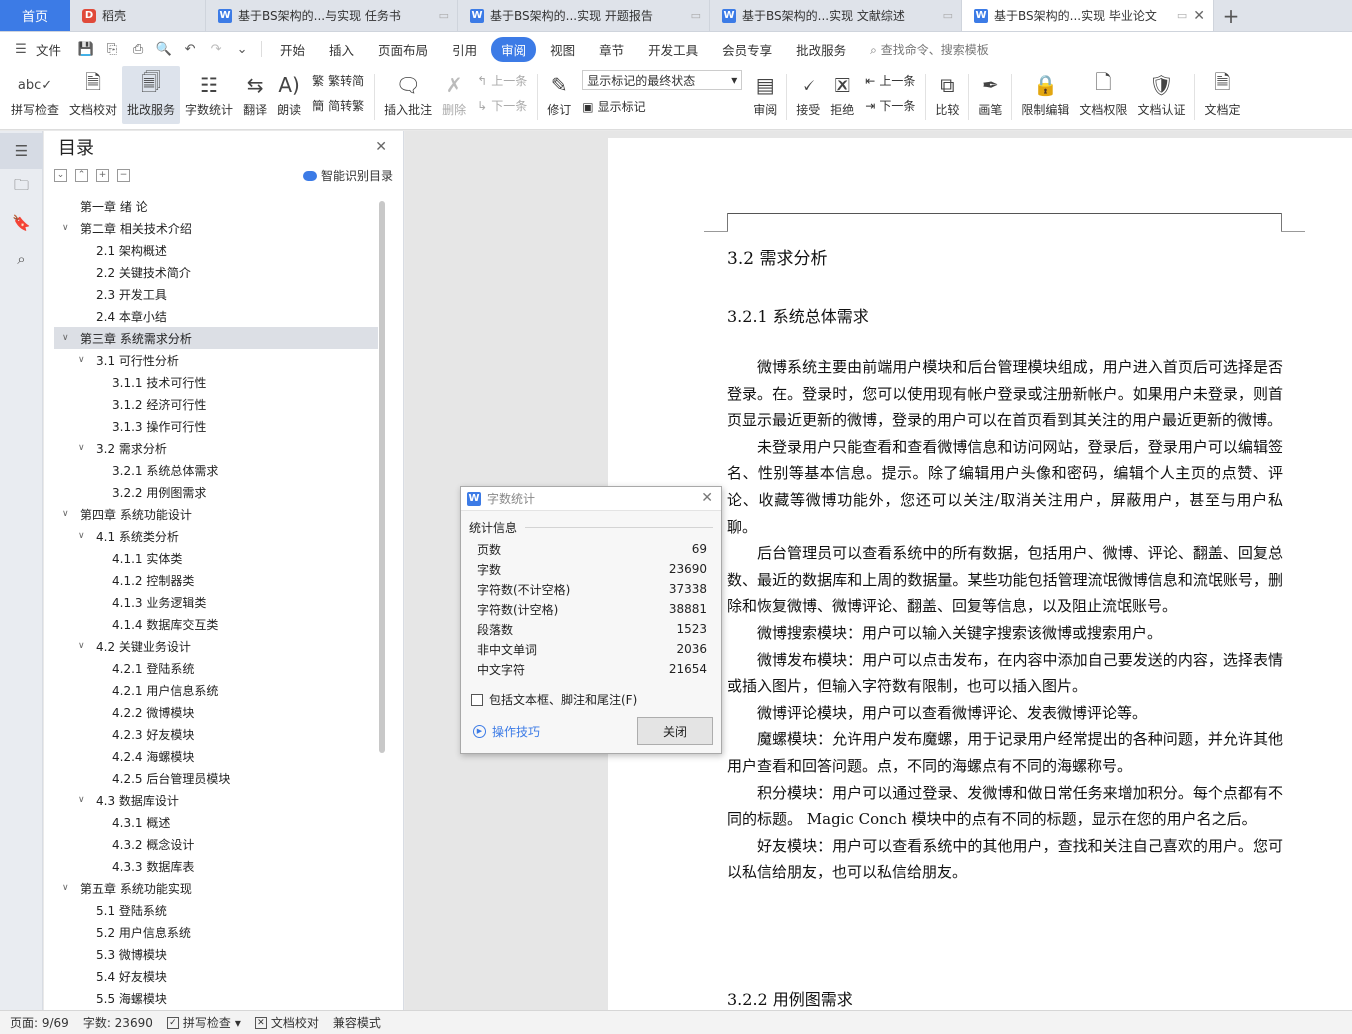 The width and height of the screenshot is (1352, 1034). Describe the element at coordinates (338, 80) in the screenshot. I see `traditional-to-simplified-button: 繁繁转简` at that location.